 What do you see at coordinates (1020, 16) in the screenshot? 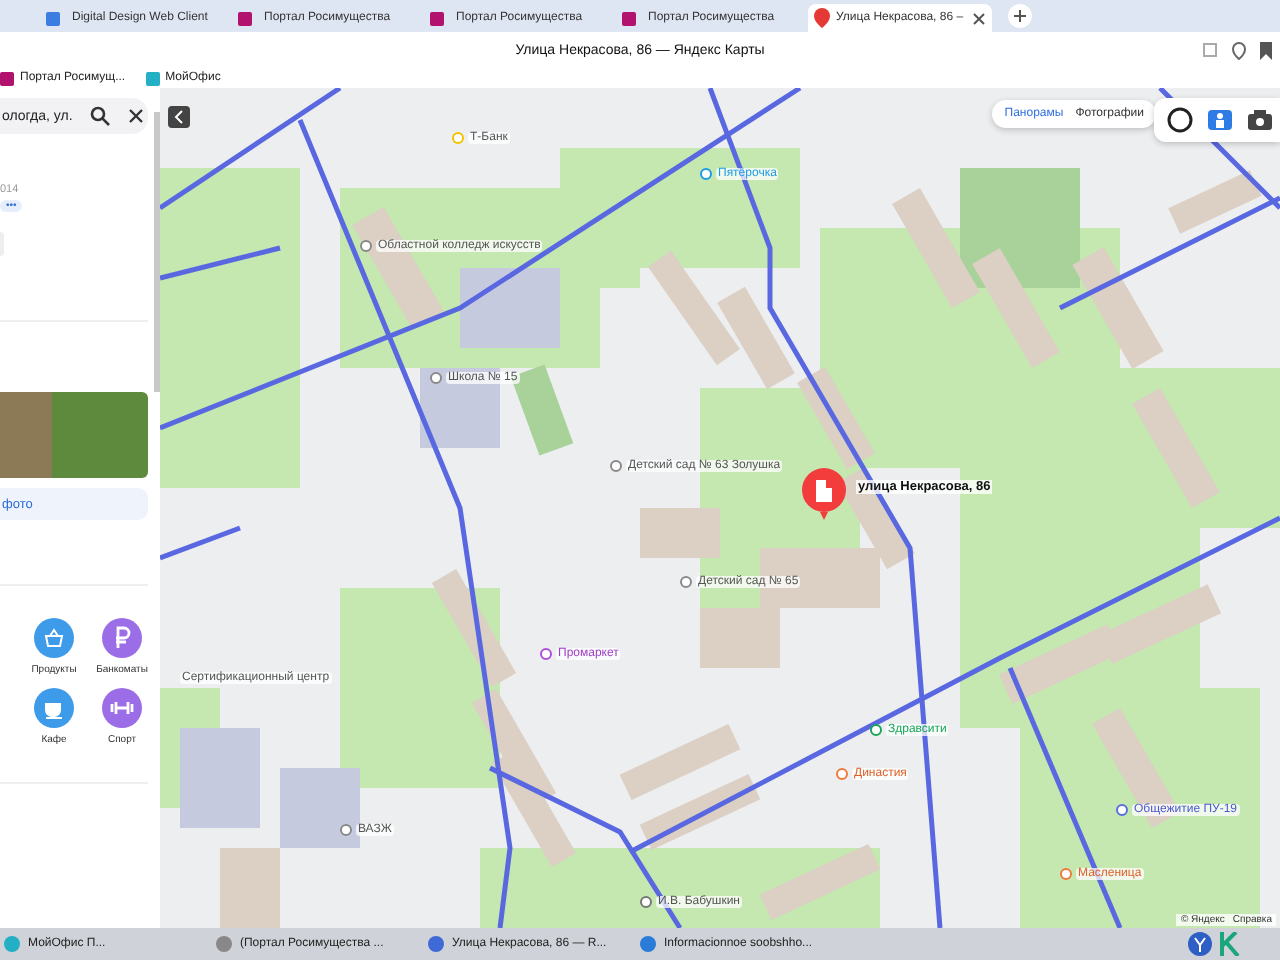
I see `new-tab-icon` at bounding box center [1020, 16].